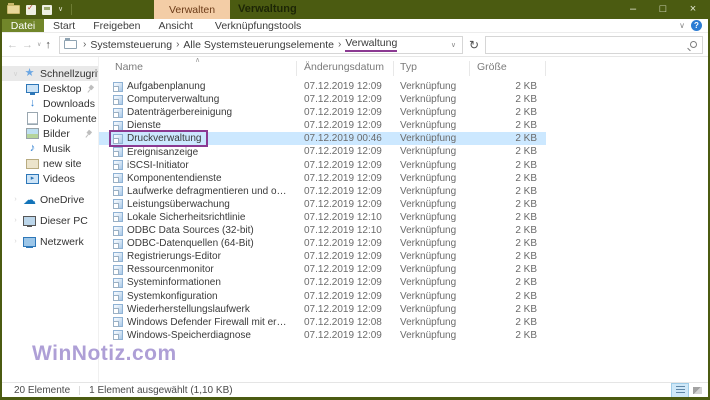 This screenshot has width=710, height=400. Describe the element at coordinates (62, 199) in the screenshot. I see `sidebar-item-label: OneDrive` at that location.